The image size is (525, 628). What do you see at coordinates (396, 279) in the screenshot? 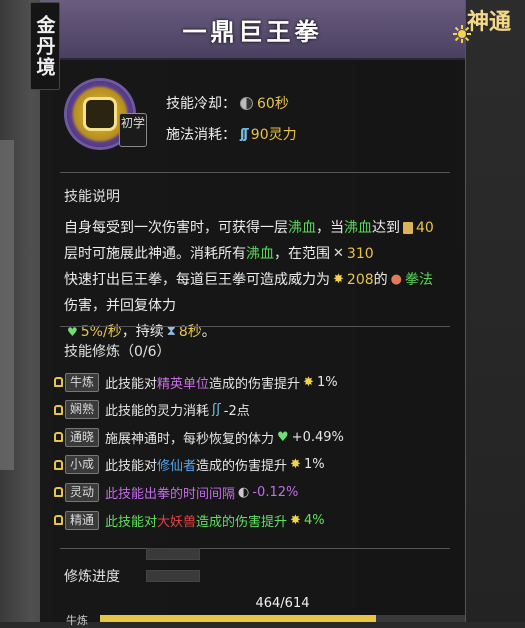
I see `fist-icon: ●` at bounding box center [396, 279].